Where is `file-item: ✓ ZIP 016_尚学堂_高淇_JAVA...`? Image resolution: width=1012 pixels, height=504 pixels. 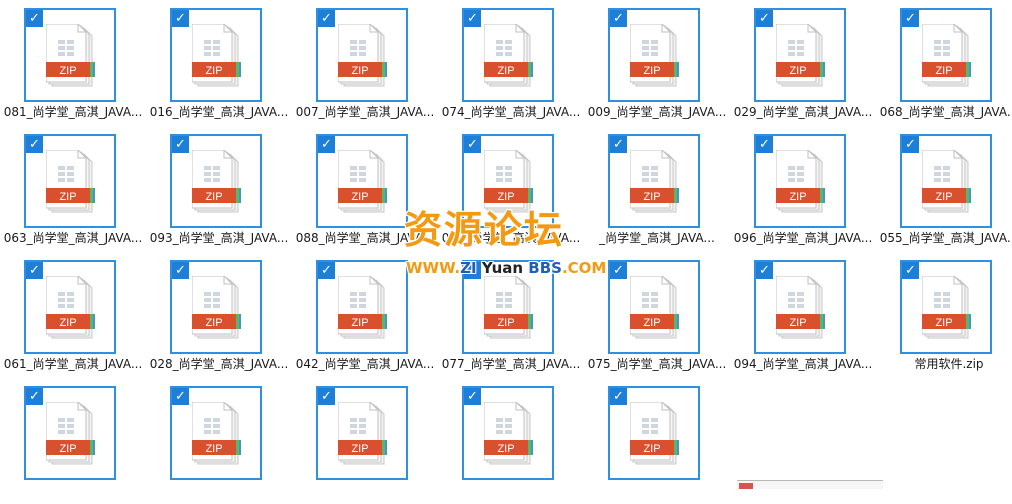 file-item: ✓ ZIP 016_尚学堂_高淇_JAVA... is located at coordinates (219, 63).